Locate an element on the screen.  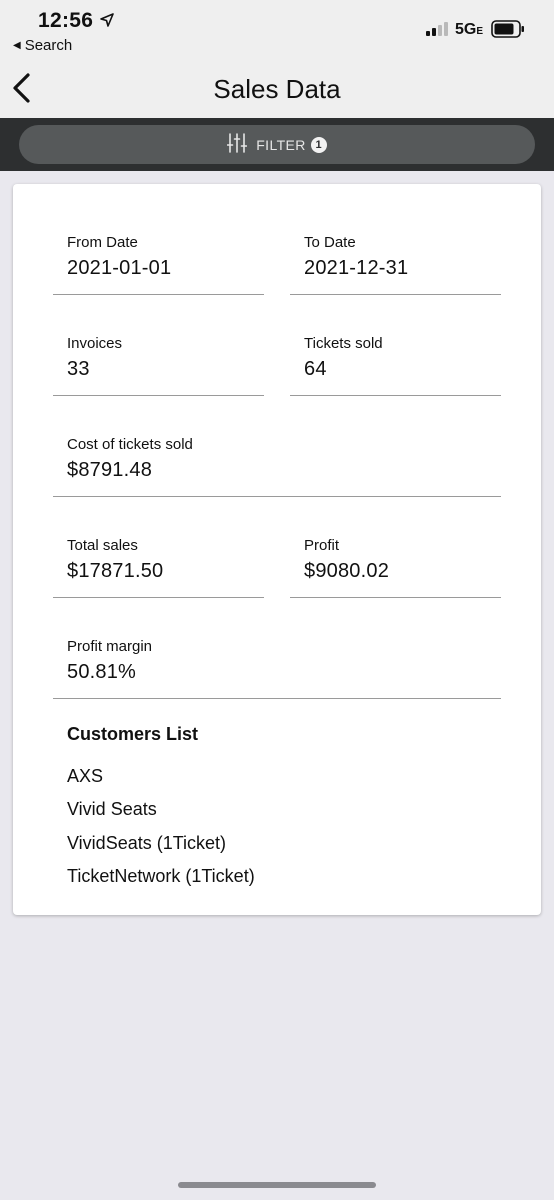
filter-button: FILTER 1 is located at coordinates (277, 144).